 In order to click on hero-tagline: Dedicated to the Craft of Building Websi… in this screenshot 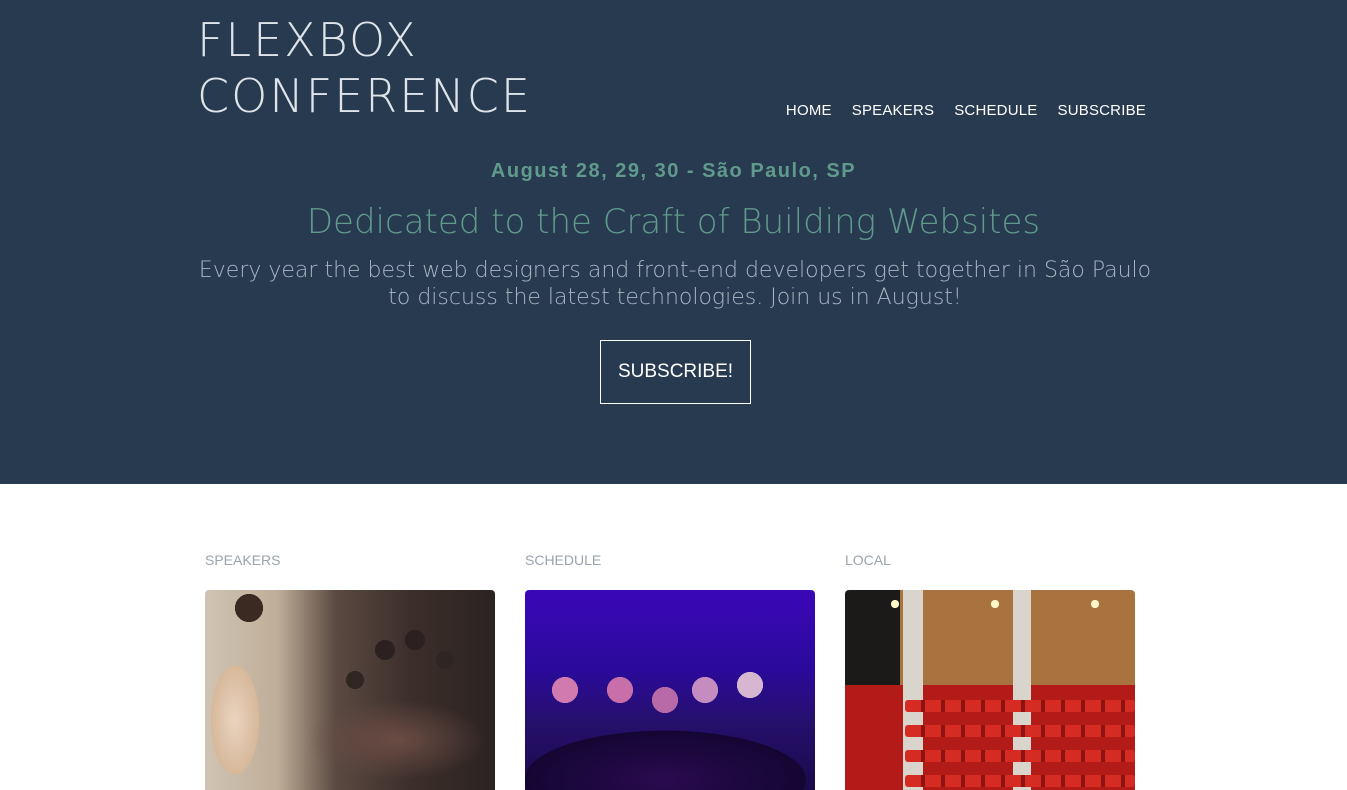, I will do `click(673, 222)`.